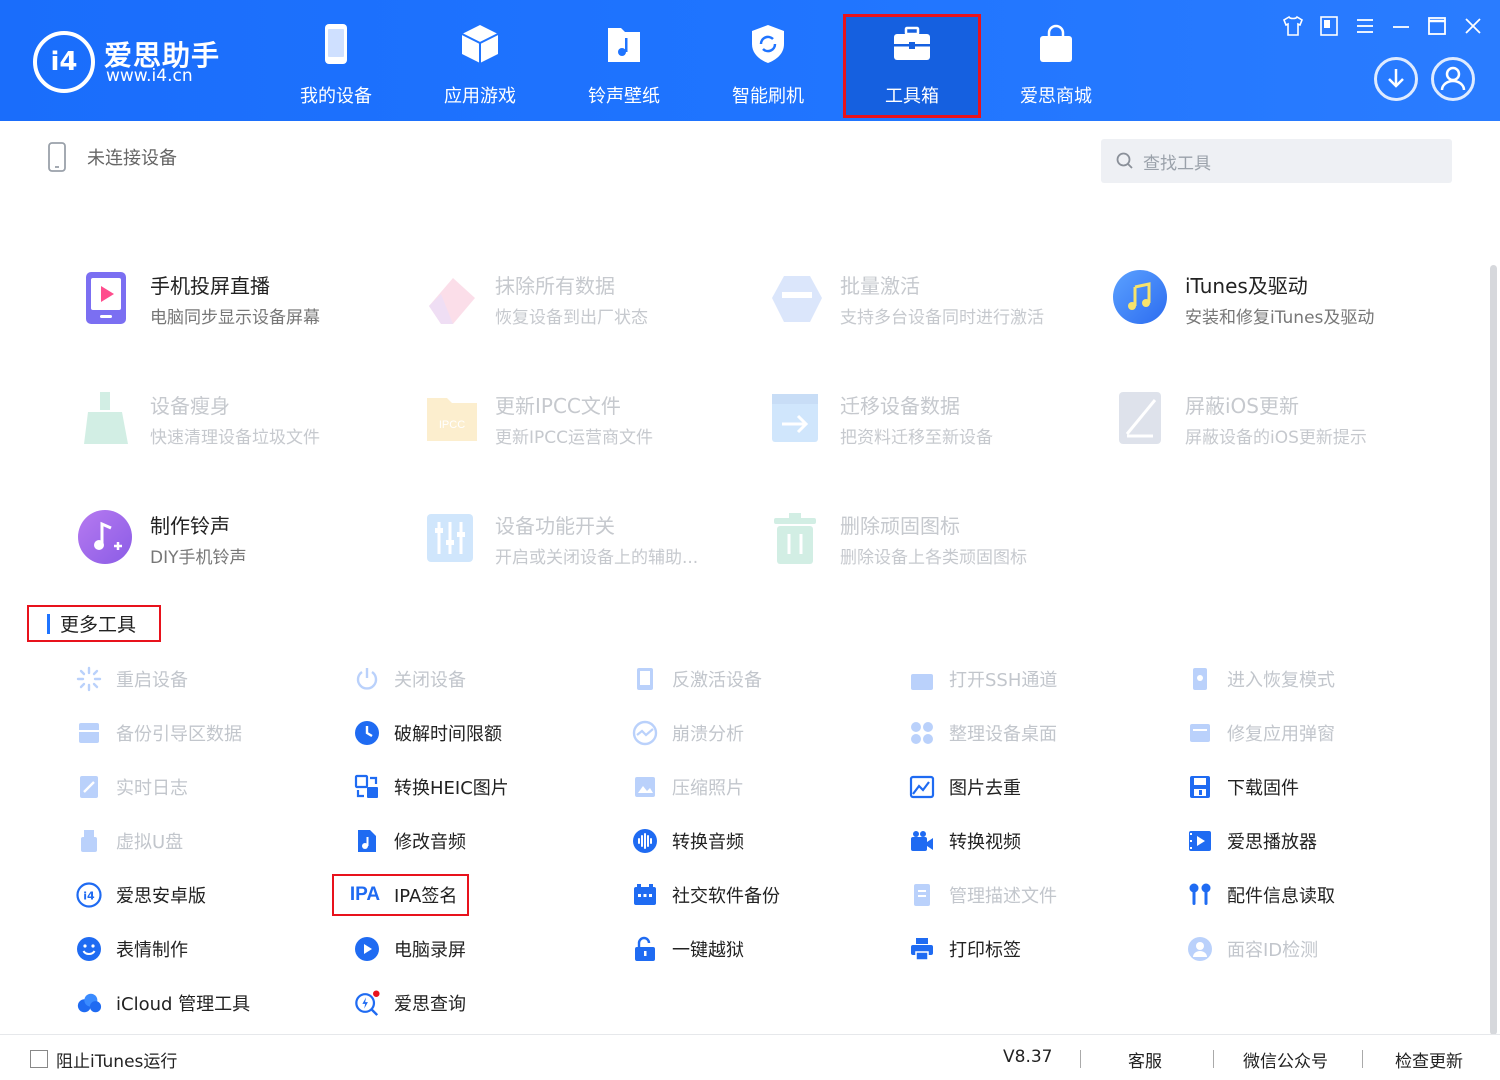 This screenshot has height=1080, width=1500. I want to click on nav-ringtones-wallpapers: 铃声壁纸, so click(624, 66).